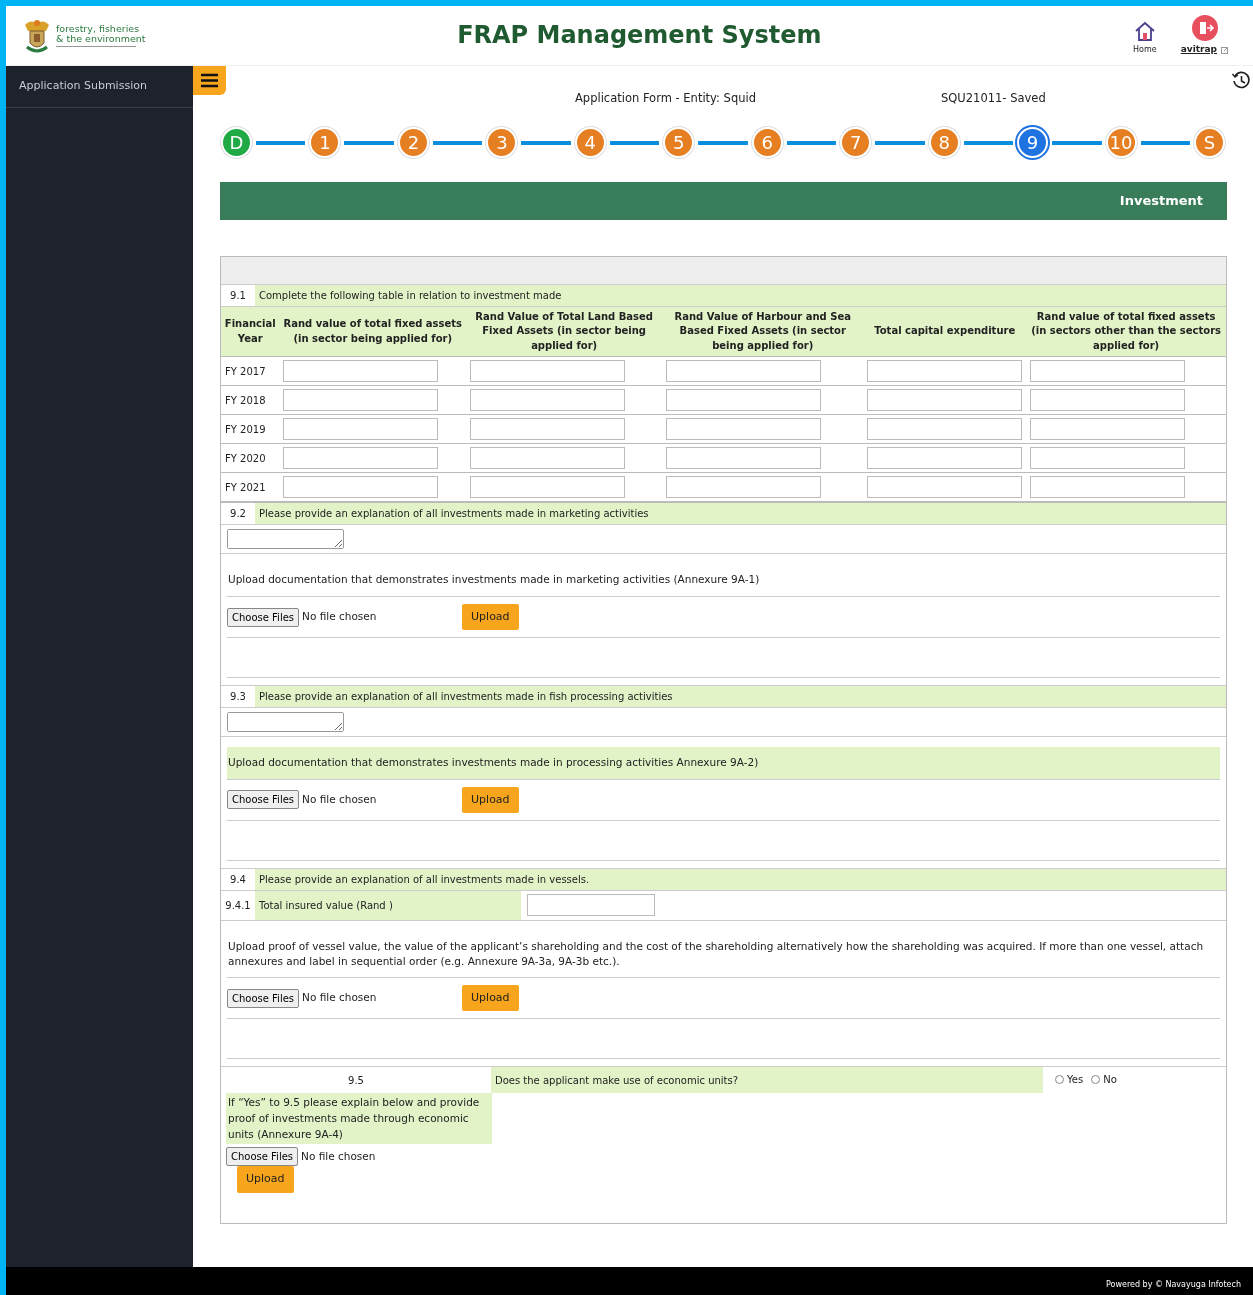 This screenshot has width=1253, height=1295. Describe the element at coordinates (356, 1080) in the screenshot. I see `question-number: 9.5` at that location.